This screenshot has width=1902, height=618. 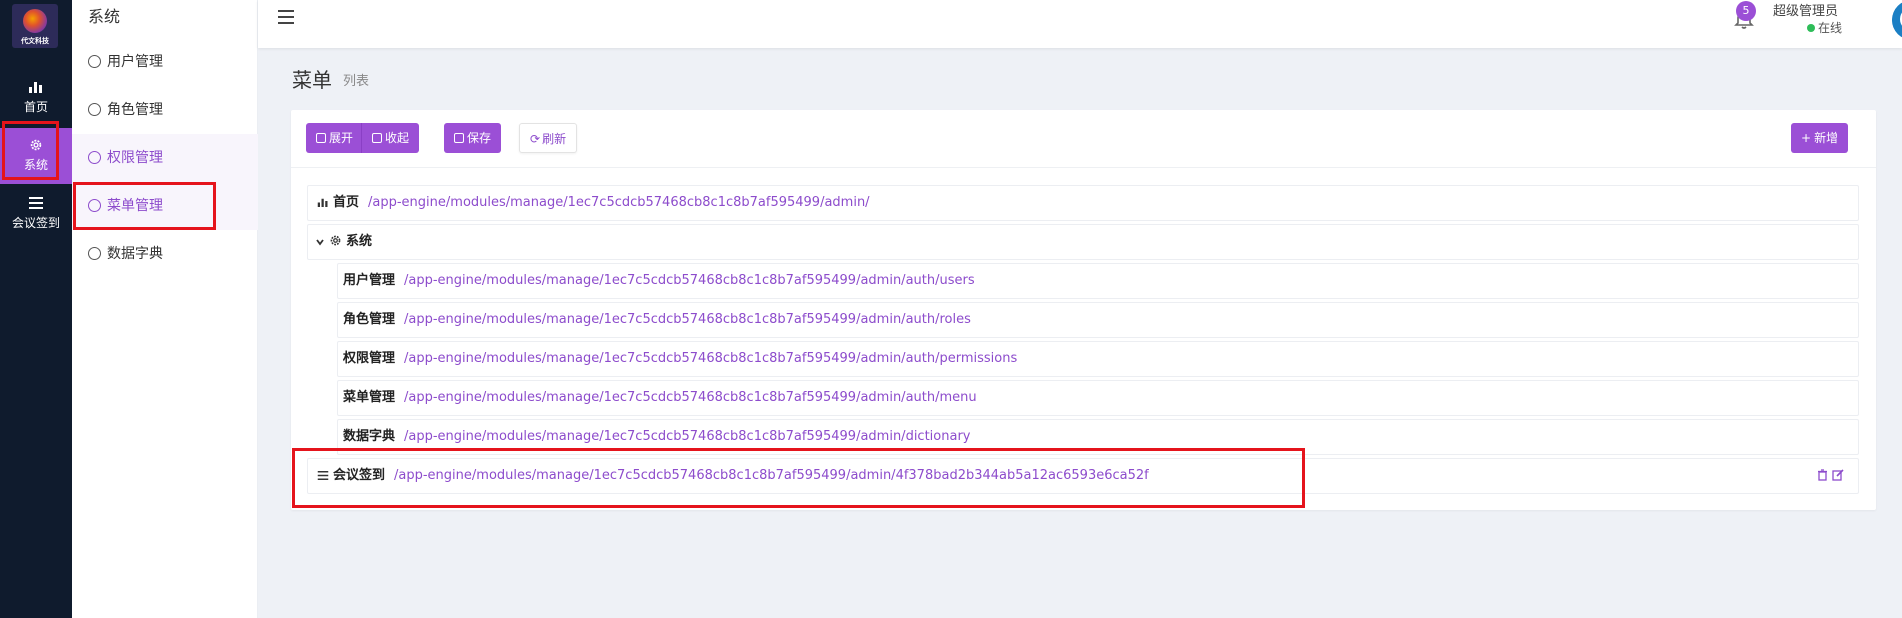 What do you see at coordinates (1083, 242) in the screenshot?
I see `menu-row-system: 系统` at bounding box center [1083, 242].